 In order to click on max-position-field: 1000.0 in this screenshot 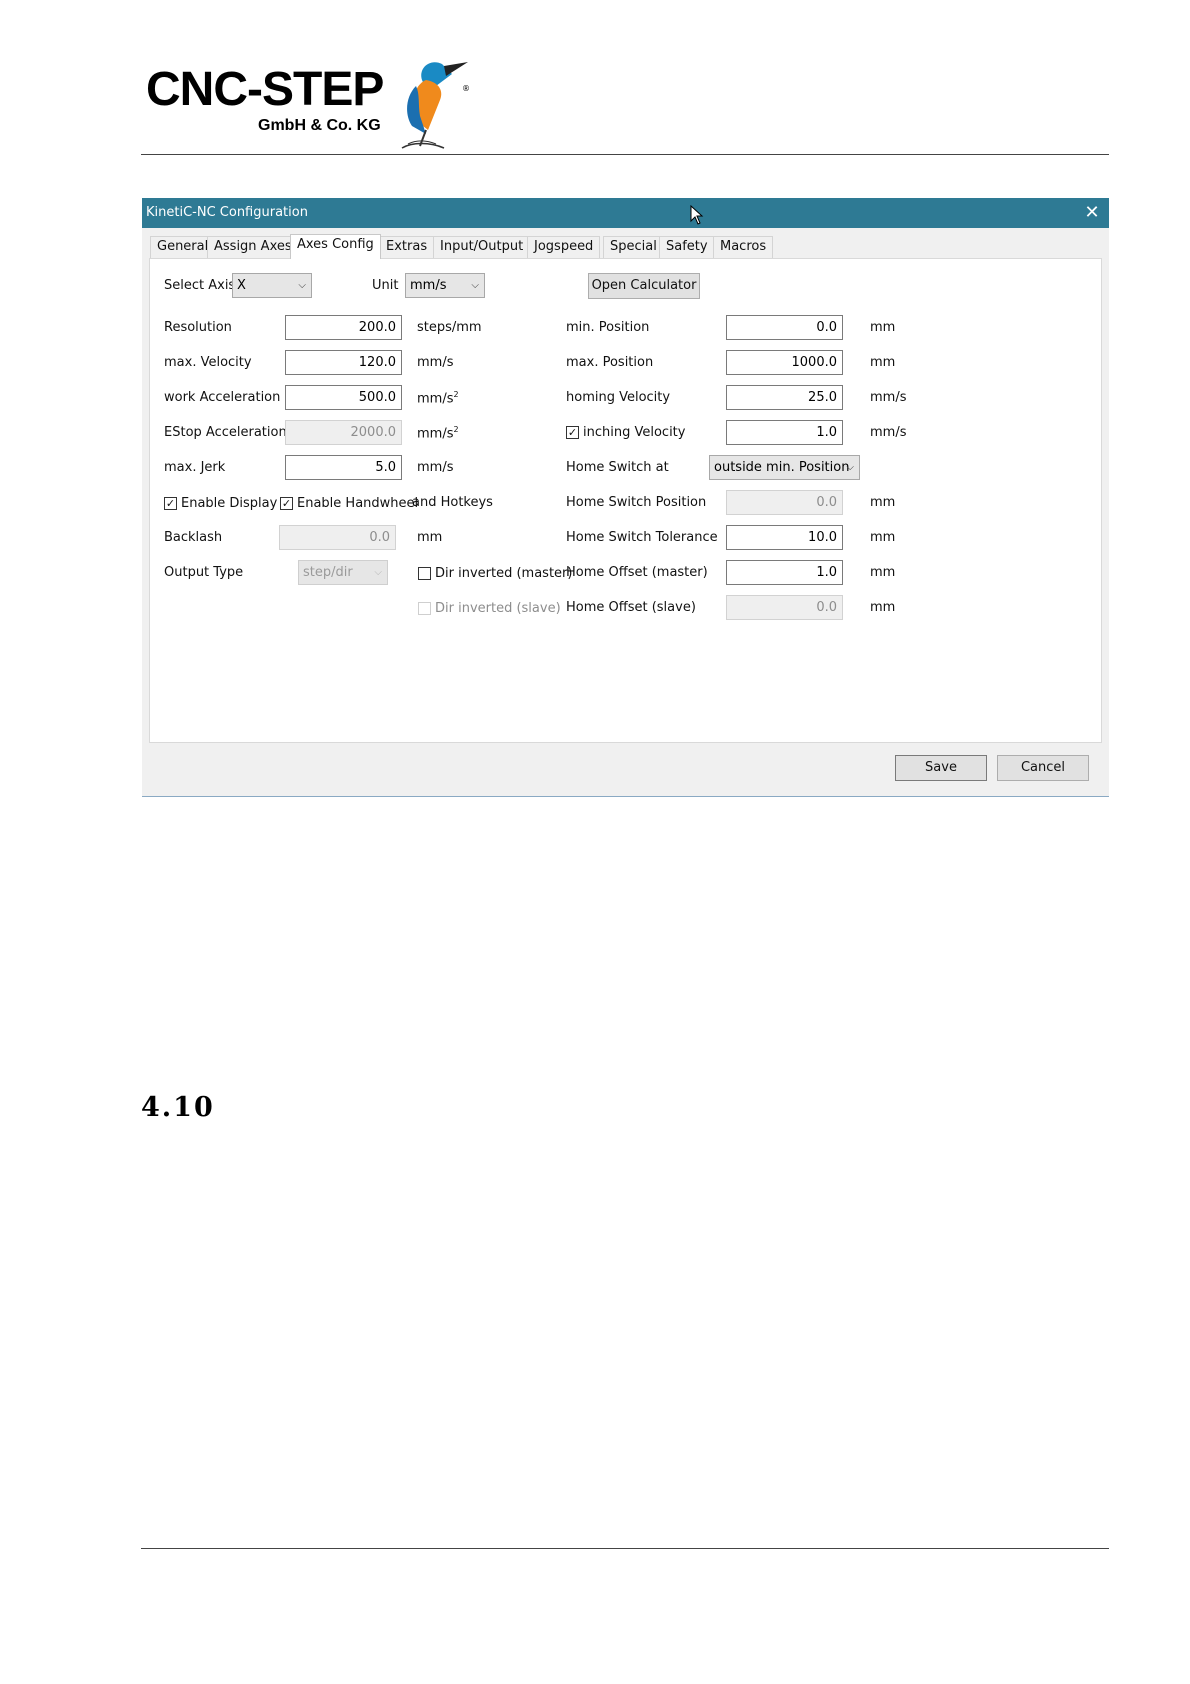, I will do `click(784, 362)`.